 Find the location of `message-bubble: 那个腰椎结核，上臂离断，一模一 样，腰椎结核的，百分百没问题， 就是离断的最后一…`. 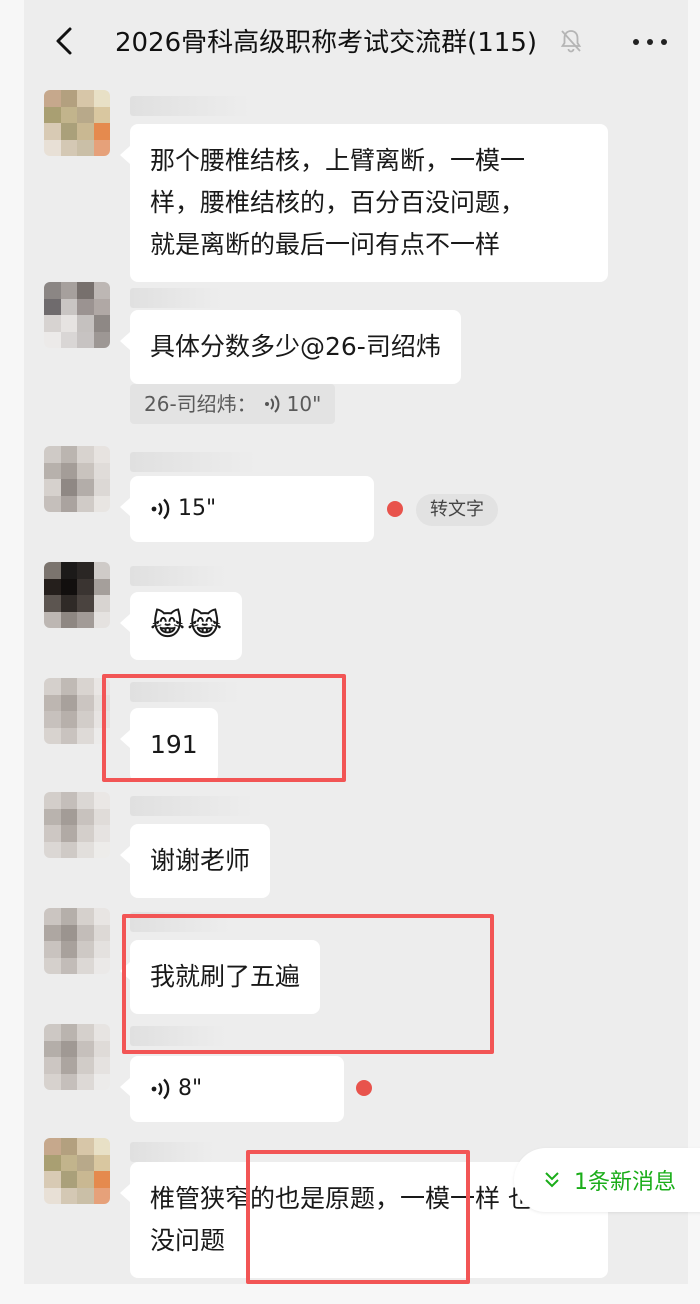

message-bubble: 那个腰椎结核，上臂离断，一模一 样，腰椎结核的，百分百没问题， 就是离断的最后一… is located at coordinates (364, 203).